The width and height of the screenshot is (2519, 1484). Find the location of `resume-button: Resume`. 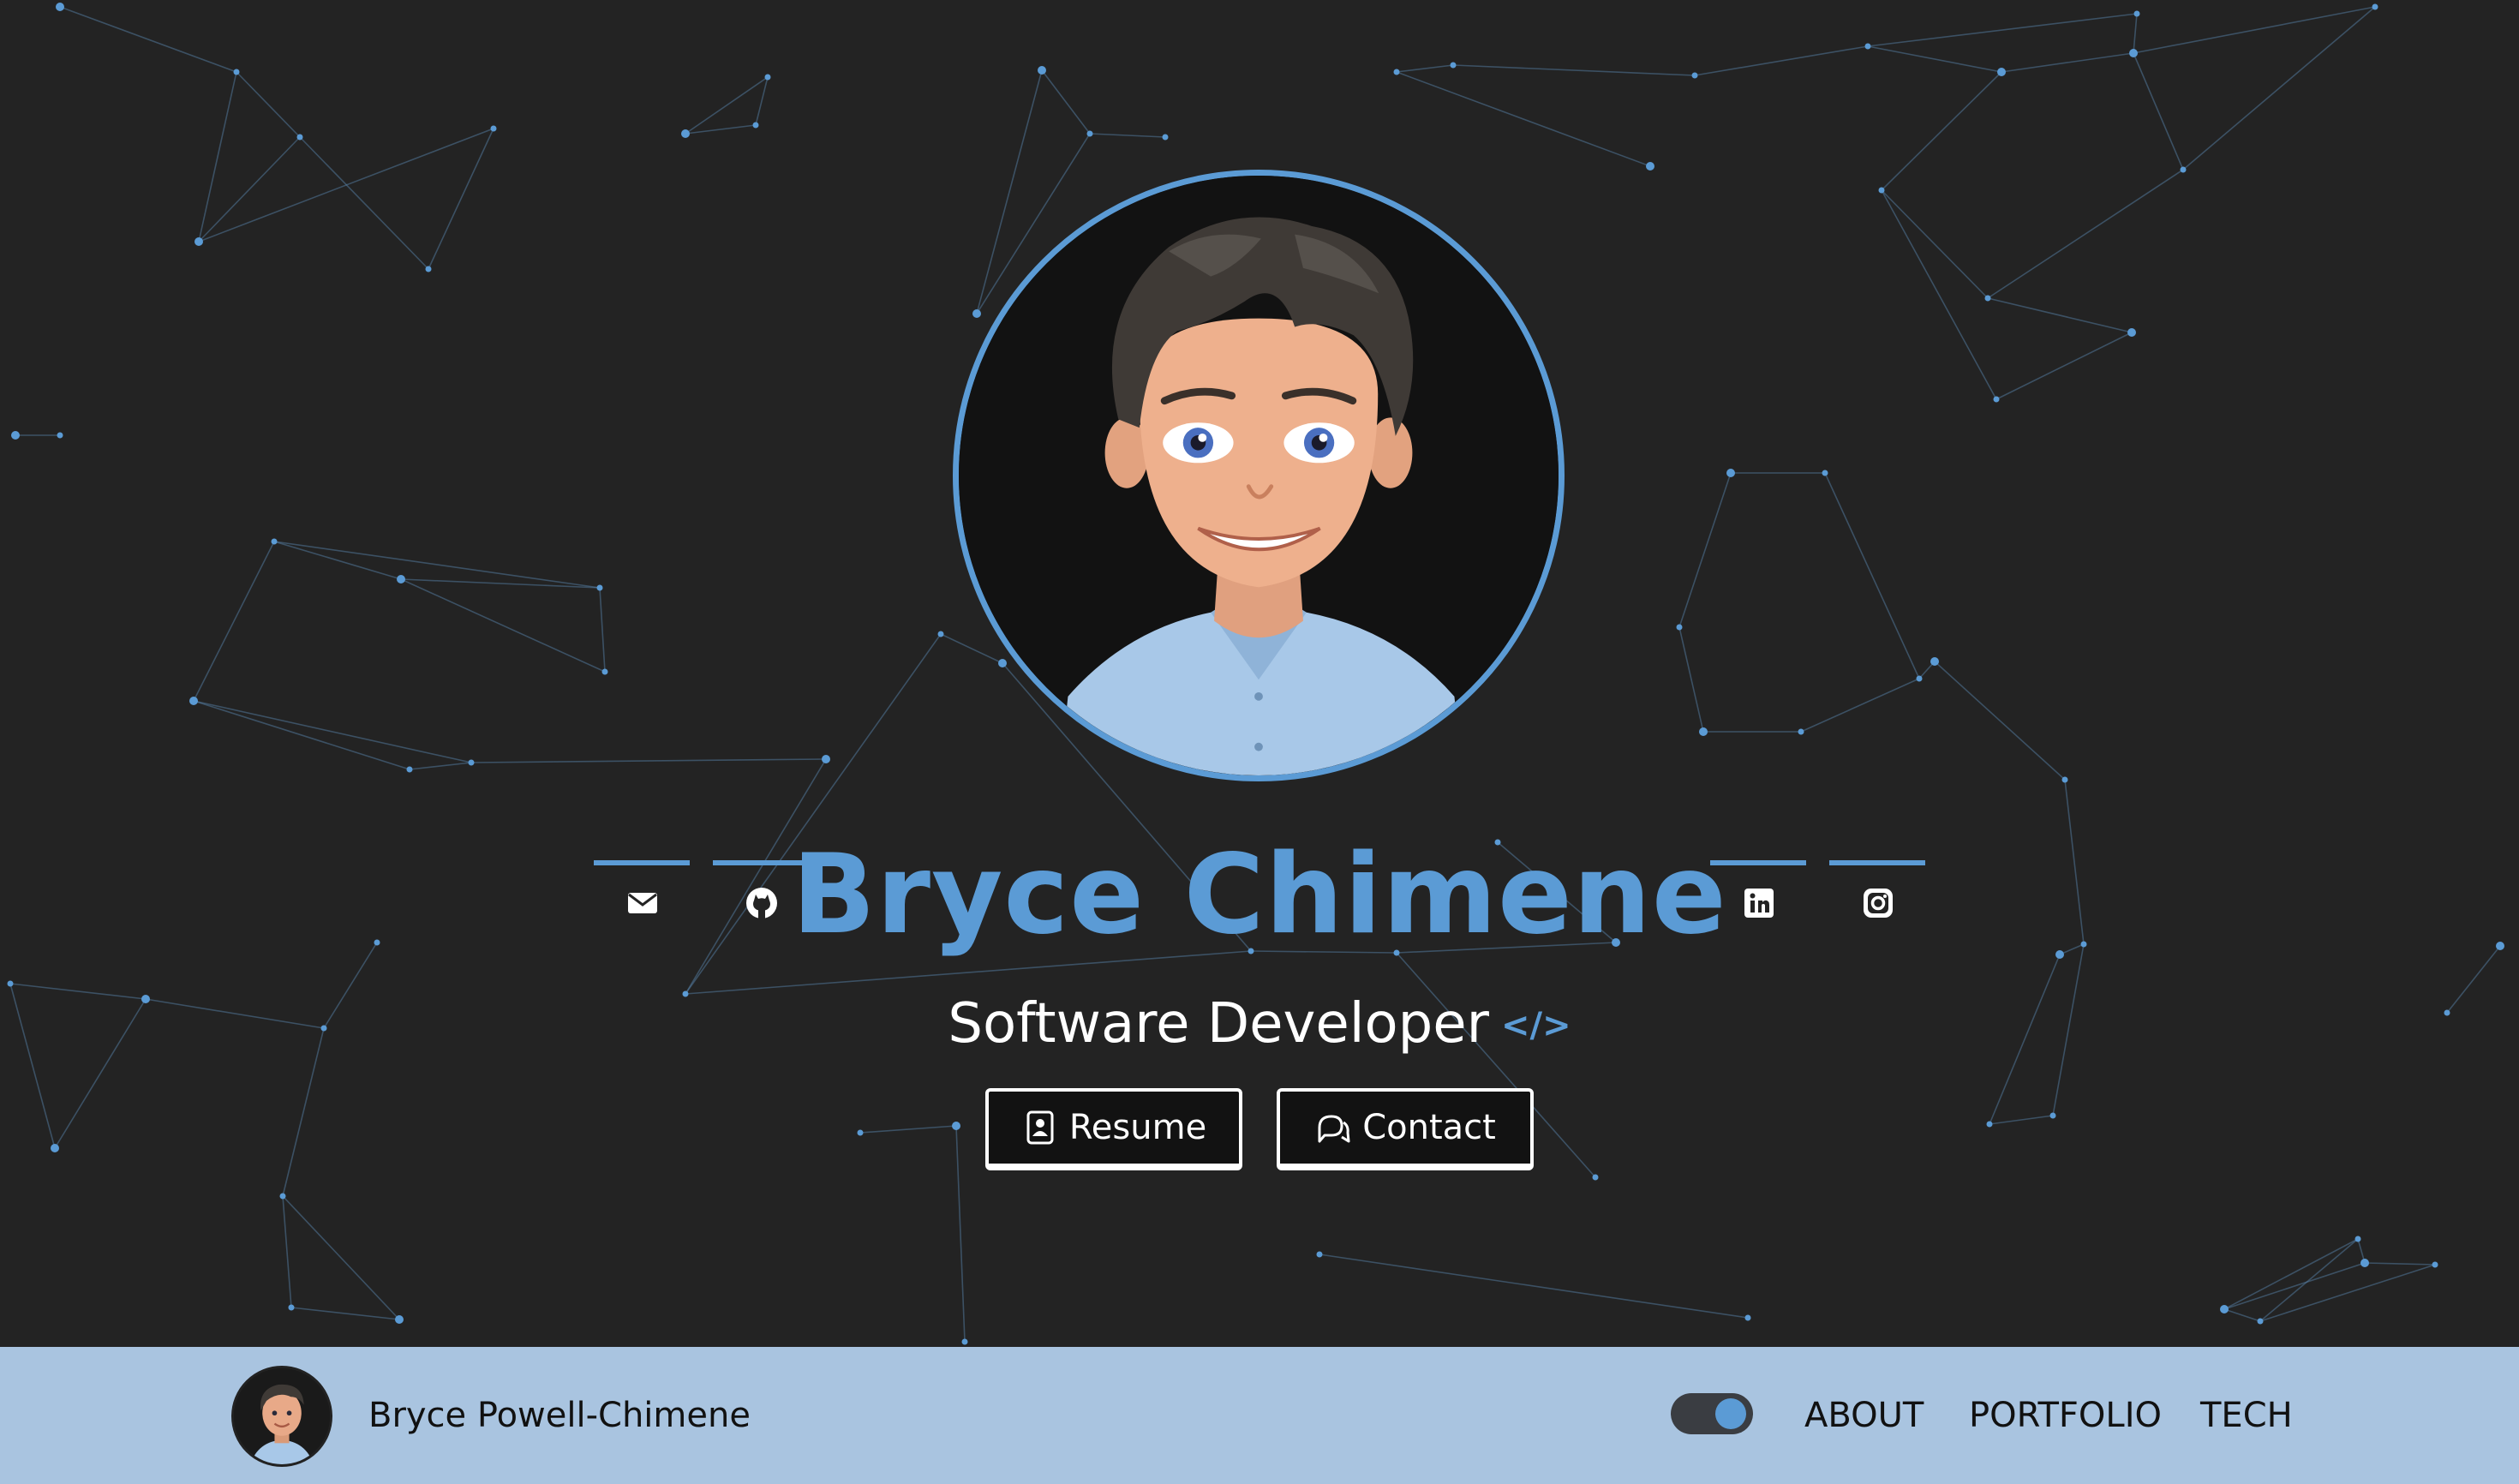

resume-button: Resume is located at coordinates (1113, 1129).